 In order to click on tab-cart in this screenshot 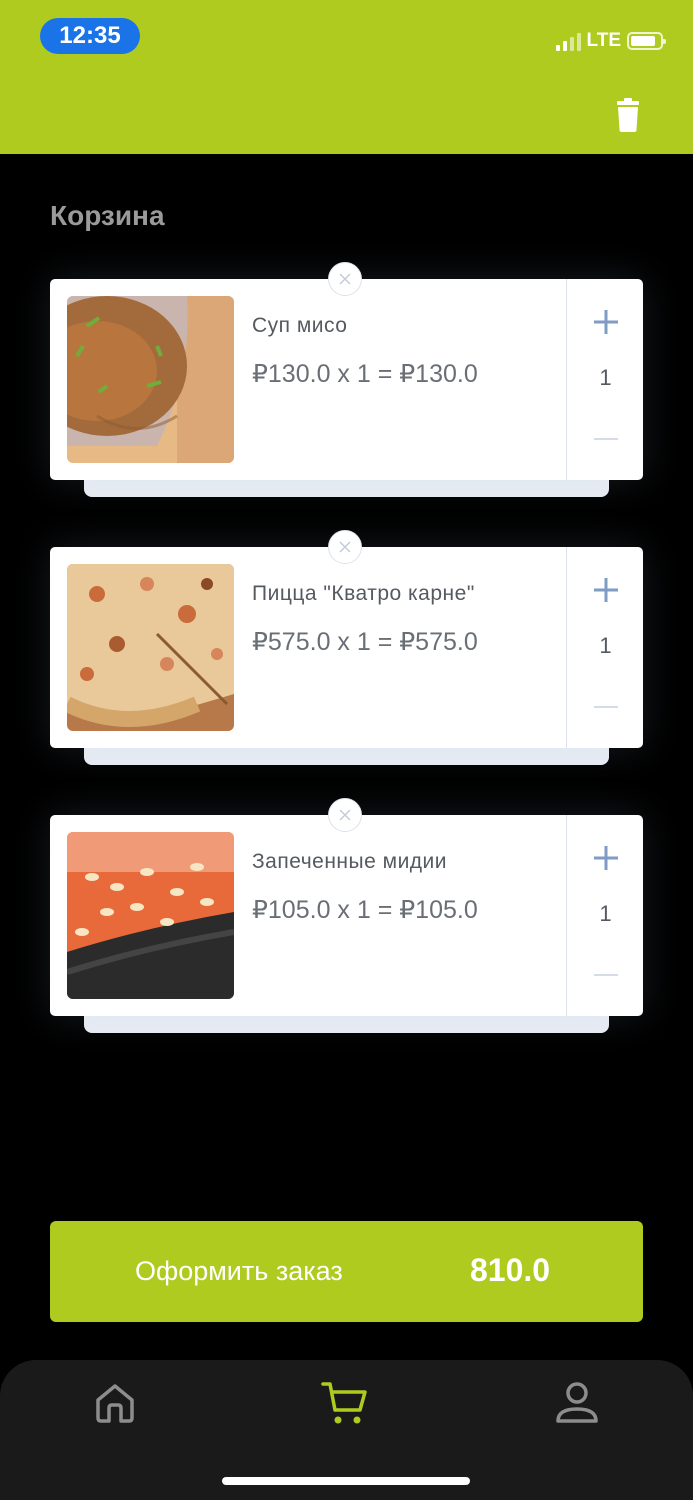, I will do `click(345, 1403)`.